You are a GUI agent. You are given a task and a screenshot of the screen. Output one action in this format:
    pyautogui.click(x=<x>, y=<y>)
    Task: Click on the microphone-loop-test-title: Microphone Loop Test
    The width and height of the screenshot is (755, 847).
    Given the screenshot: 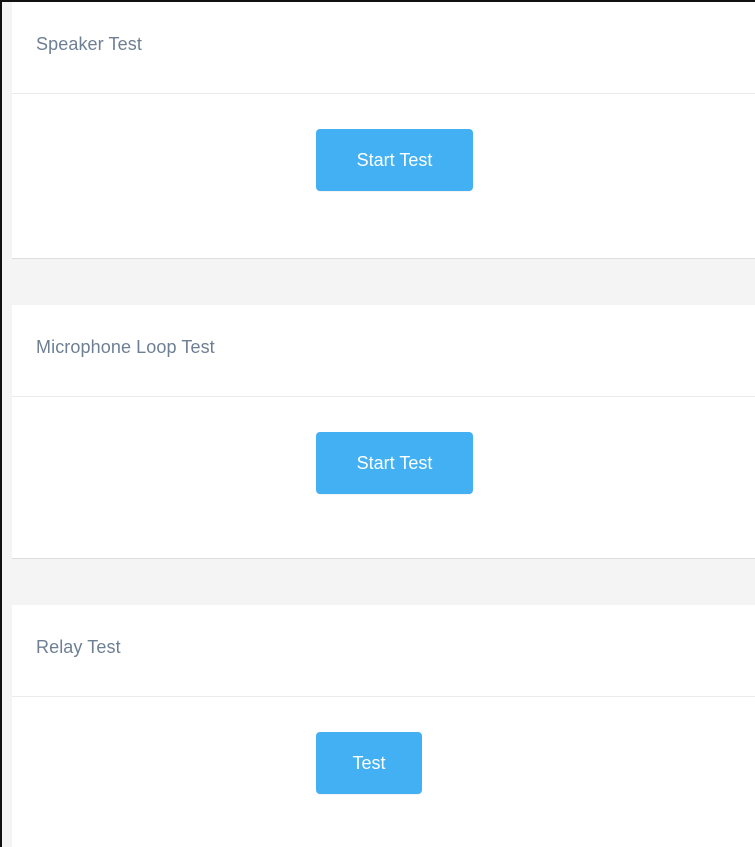 What is the action you would take?
    pyautogui.click(x=125, y=347)
    